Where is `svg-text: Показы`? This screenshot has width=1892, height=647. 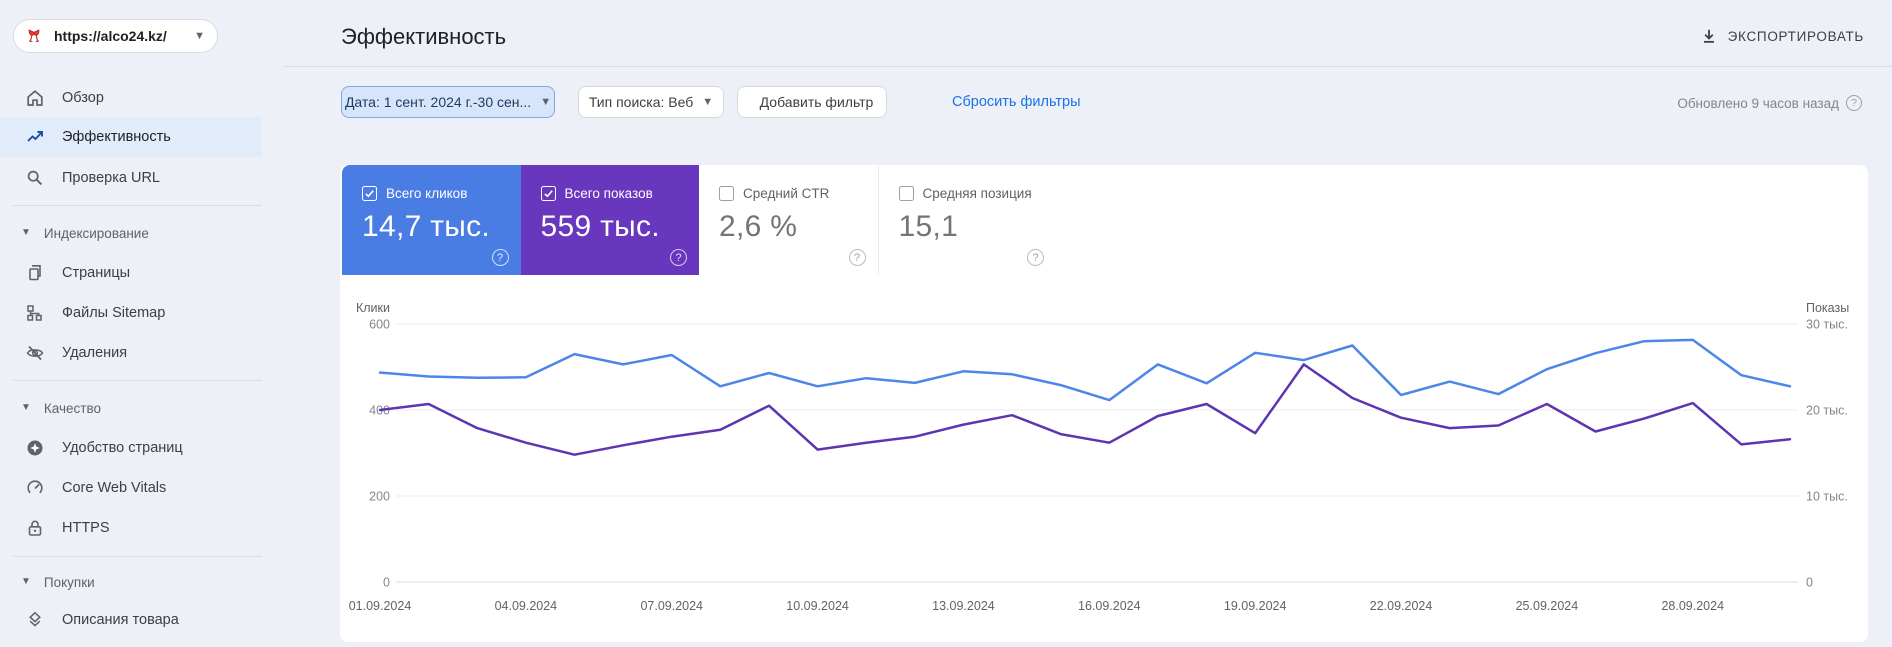
svg-text: Показы is located at coordinates (1827, 308).